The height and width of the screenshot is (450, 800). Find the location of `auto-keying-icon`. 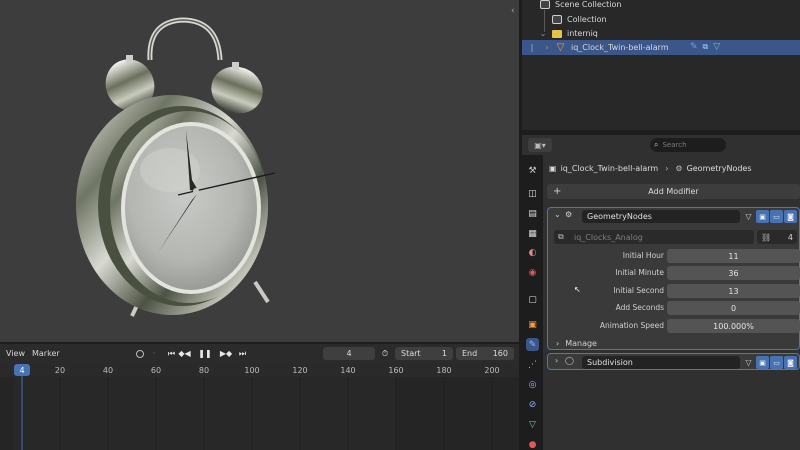

auto-keying-icon is located at coordinates (140, 353).